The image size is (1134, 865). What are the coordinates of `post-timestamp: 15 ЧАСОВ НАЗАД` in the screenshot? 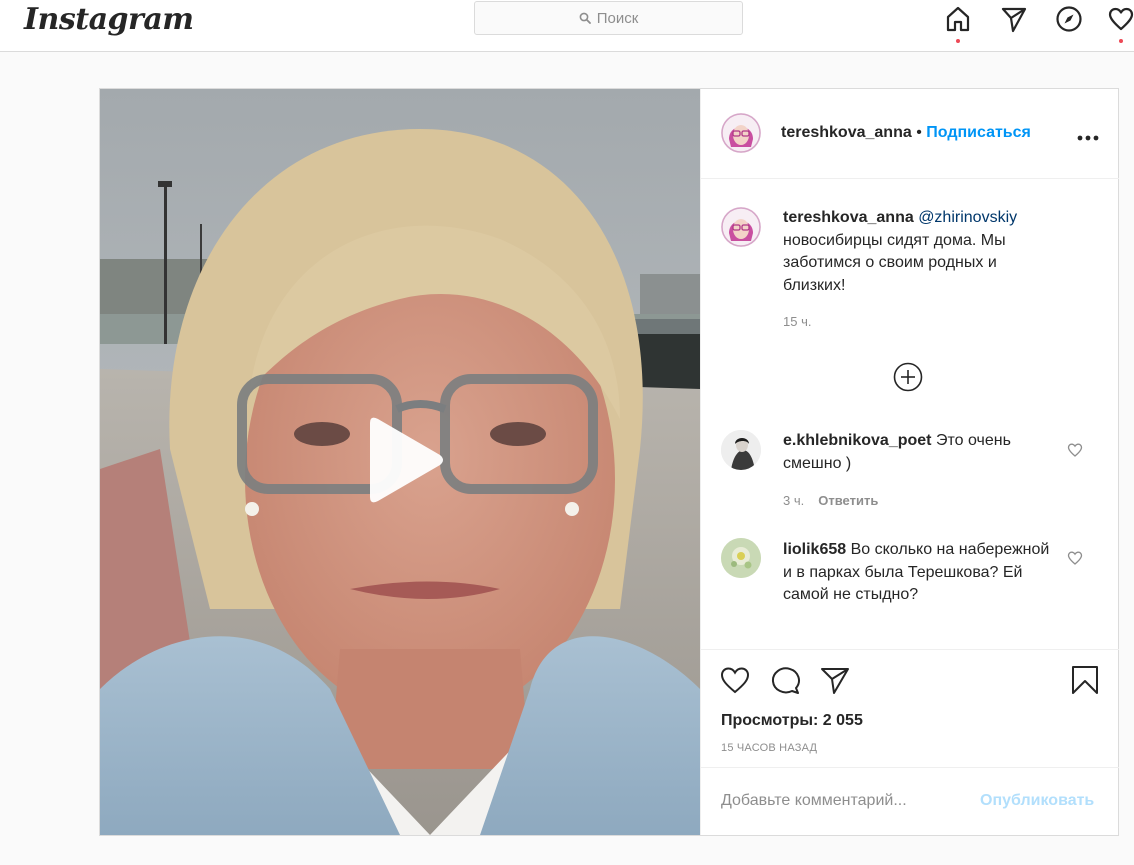 It's located at (769, 748).